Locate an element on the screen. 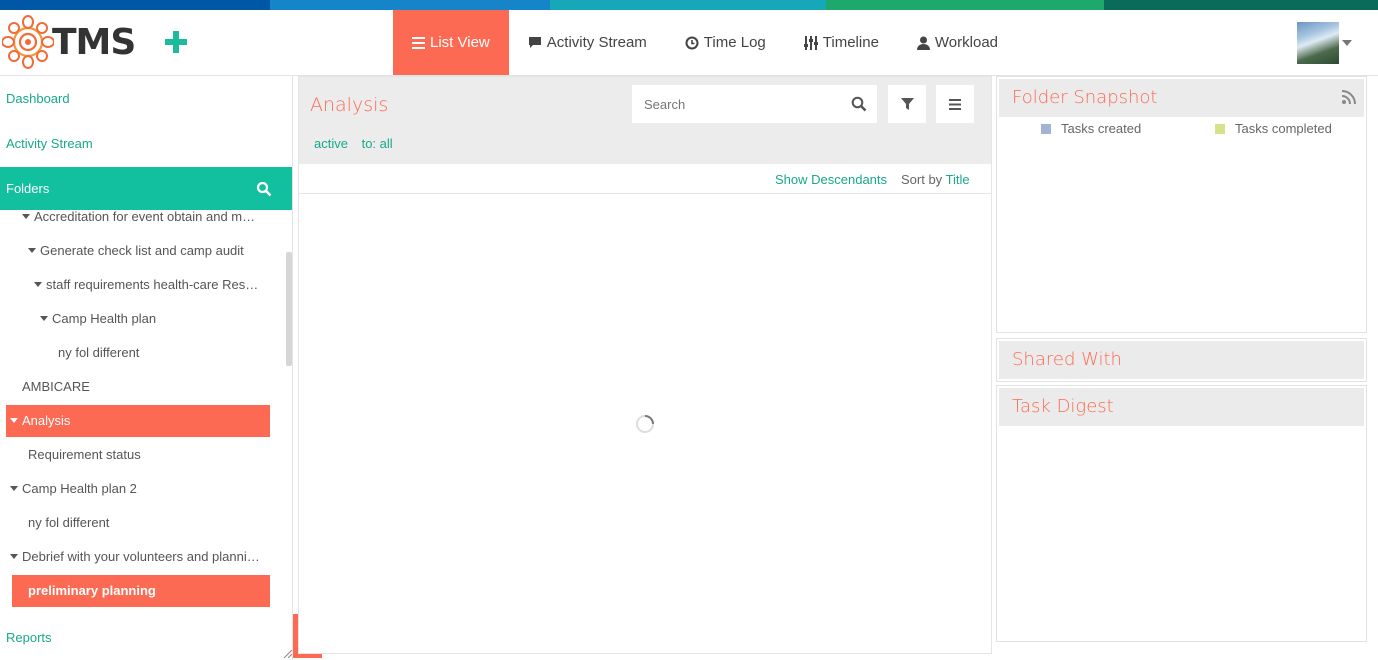 This screenshot has width=1378, height=660. folder-tree-item: Camp Health plan is located at coordinates (153, 319).